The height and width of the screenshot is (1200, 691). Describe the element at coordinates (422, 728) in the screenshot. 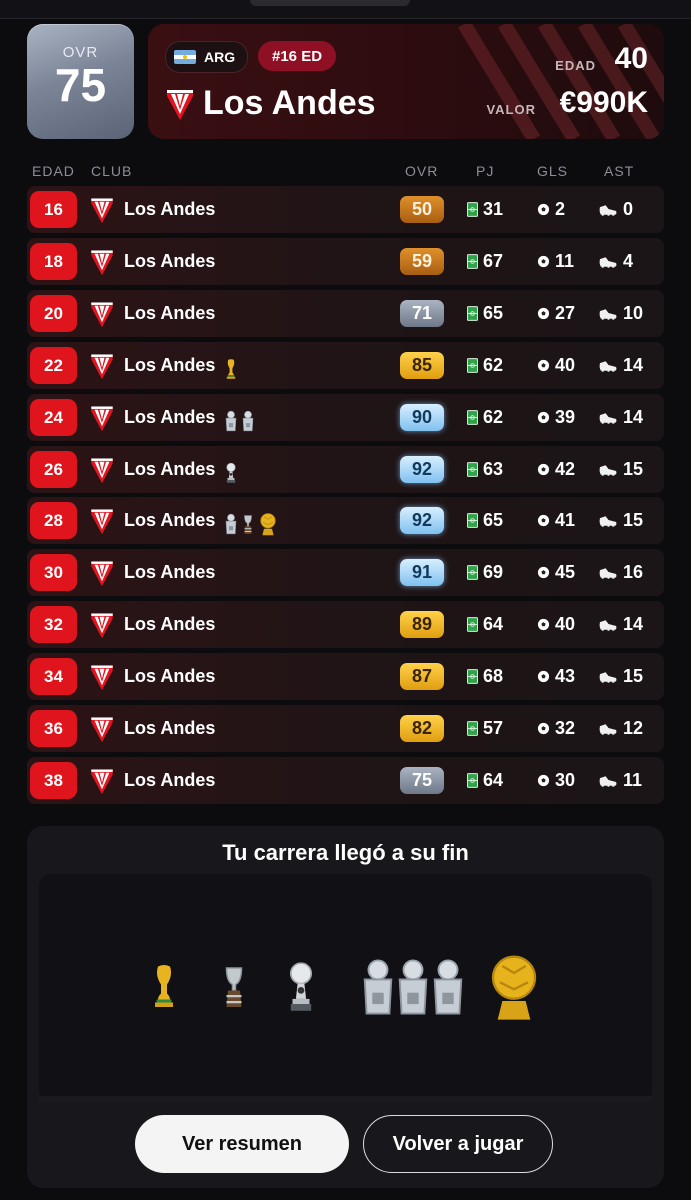

I see `ovr-badge: 82` at that location.